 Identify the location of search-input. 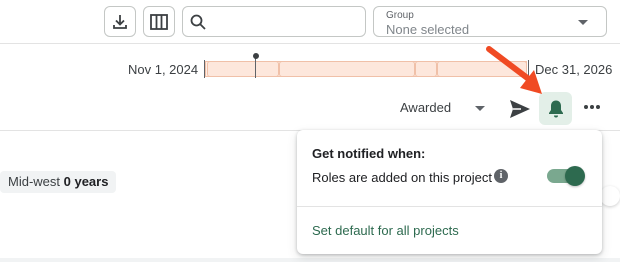
(274, 21).